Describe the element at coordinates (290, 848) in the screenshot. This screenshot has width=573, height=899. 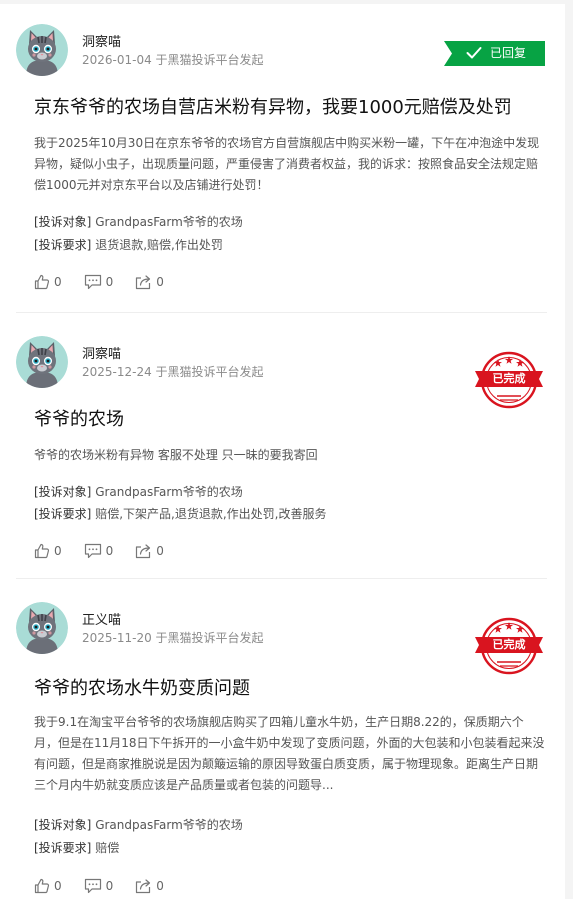
I see `complaint-request: [投诉要求] 赔偿` at that location.